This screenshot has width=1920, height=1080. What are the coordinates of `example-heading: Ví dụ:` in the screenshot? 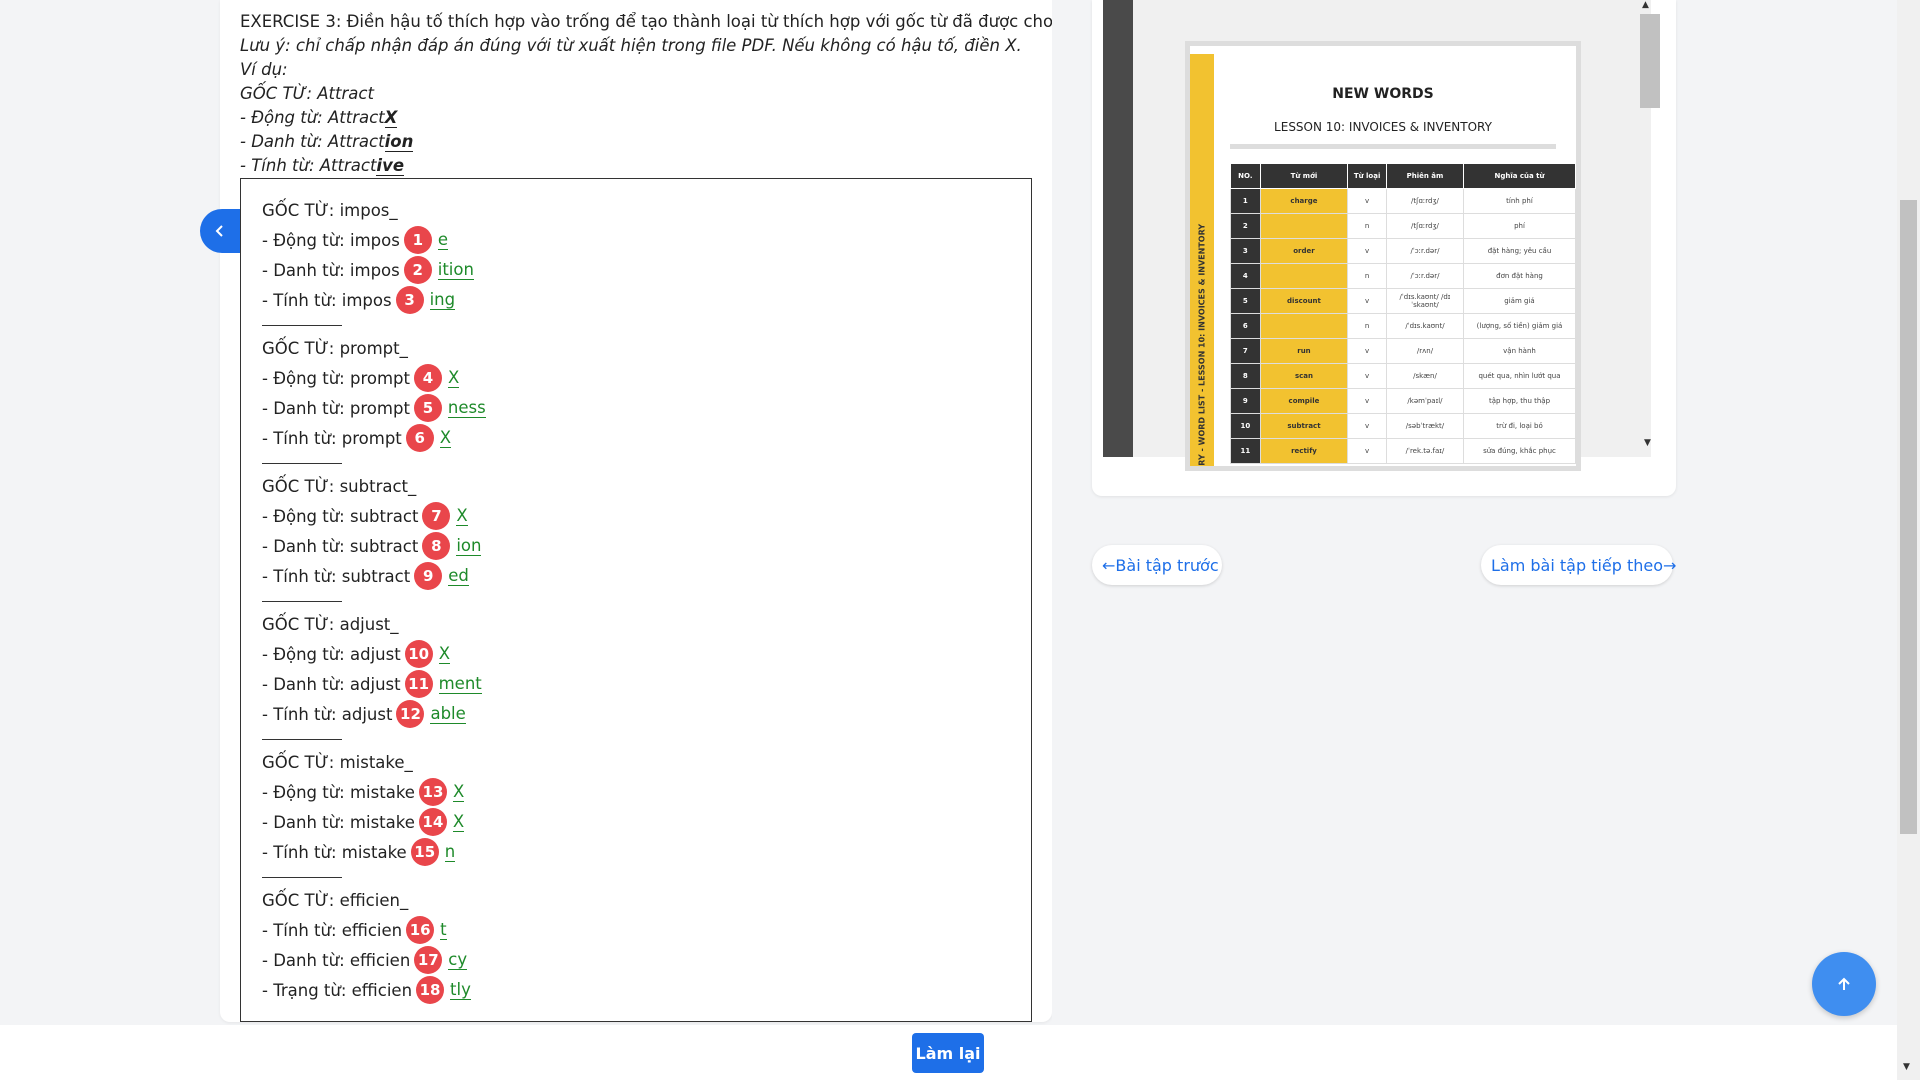 It's located at (264, 69).